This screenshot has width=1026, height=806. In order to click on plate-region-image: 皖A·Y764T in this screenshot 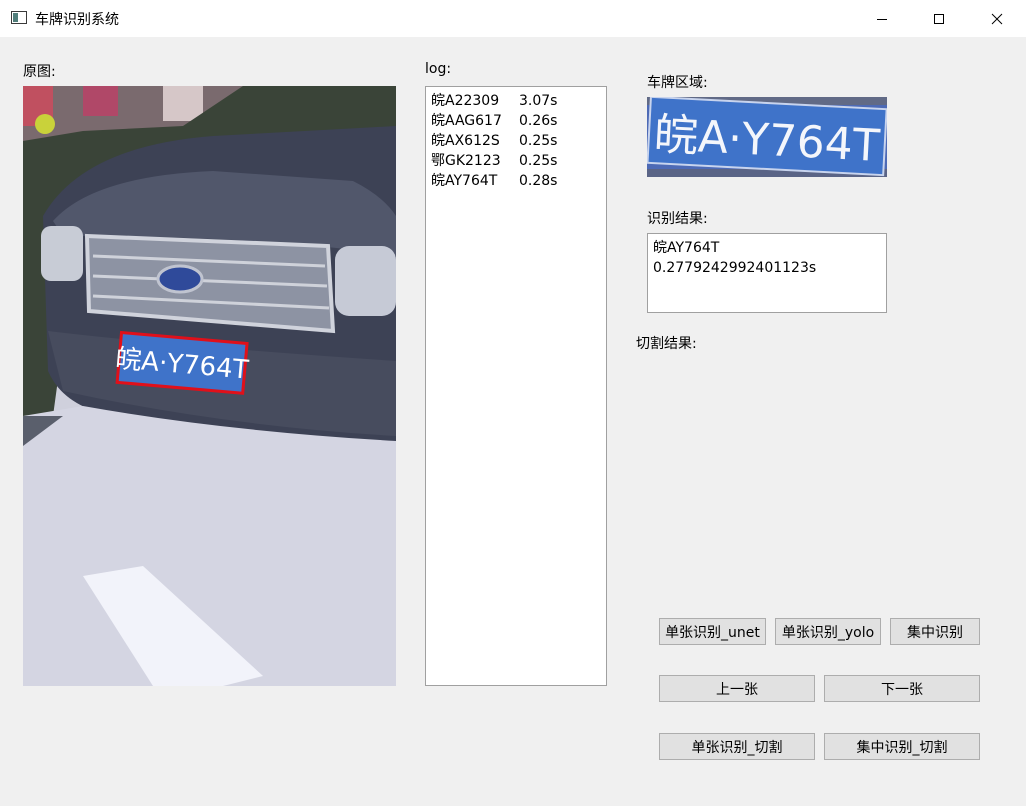, I will do `click(767, 137)`.